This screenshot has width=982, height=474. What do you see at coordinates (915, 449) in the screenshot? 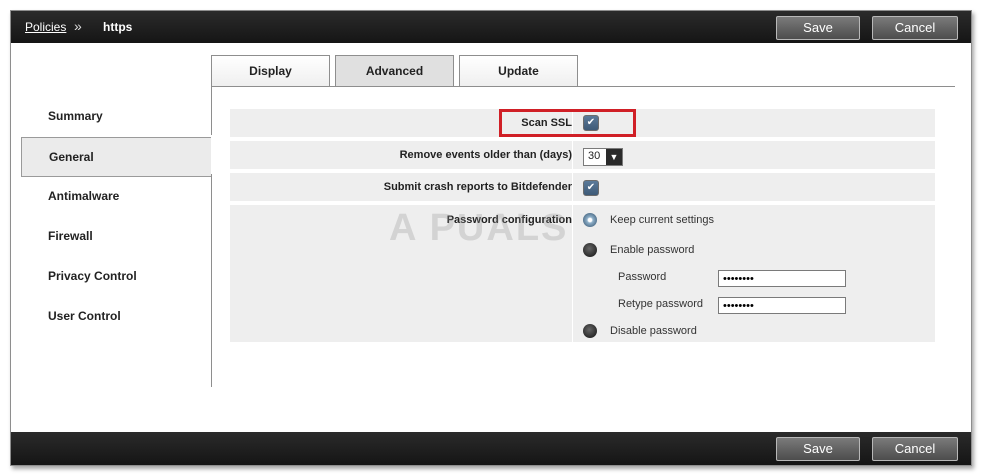
I see `footer-cancel-button: Cancel` at bounding box center [915, 449].